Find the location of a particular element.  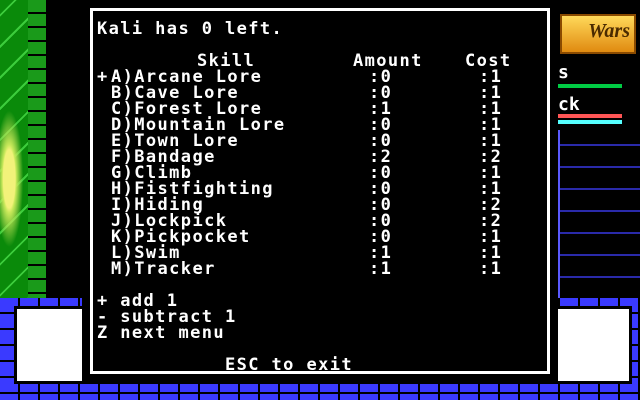

side-panel-frame is located at coordinates (599, 214).